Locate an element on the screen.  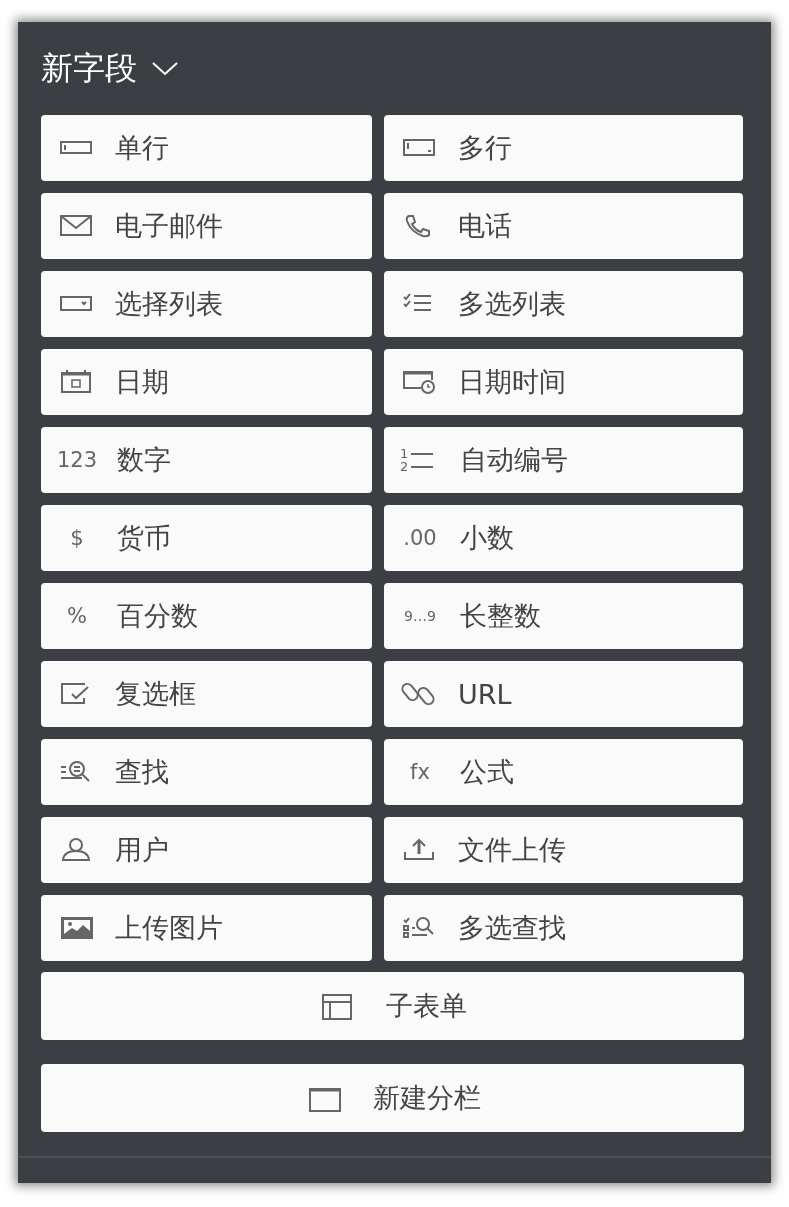
table-icon is located at coordinates (337, 1006).